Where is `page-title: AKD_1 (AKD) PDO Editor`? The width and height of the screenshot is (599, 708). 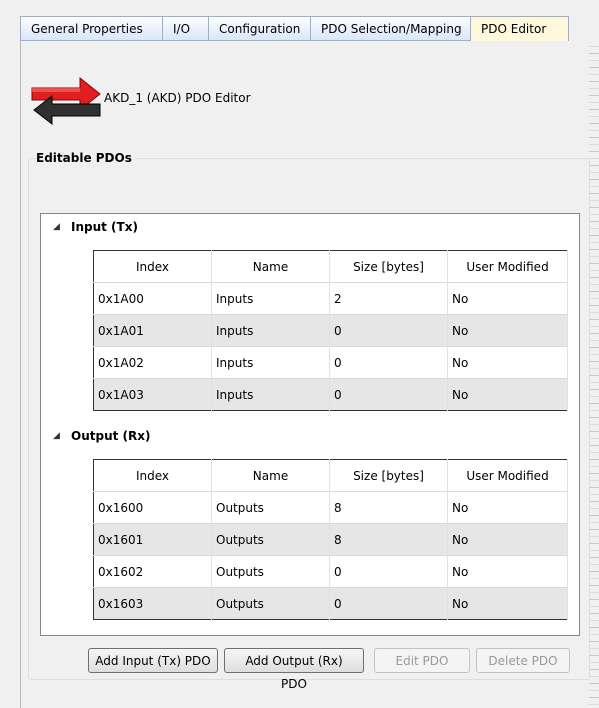 page-title: AKD_1 (AKD) PDO Editor is located at coordinates (177, 98).